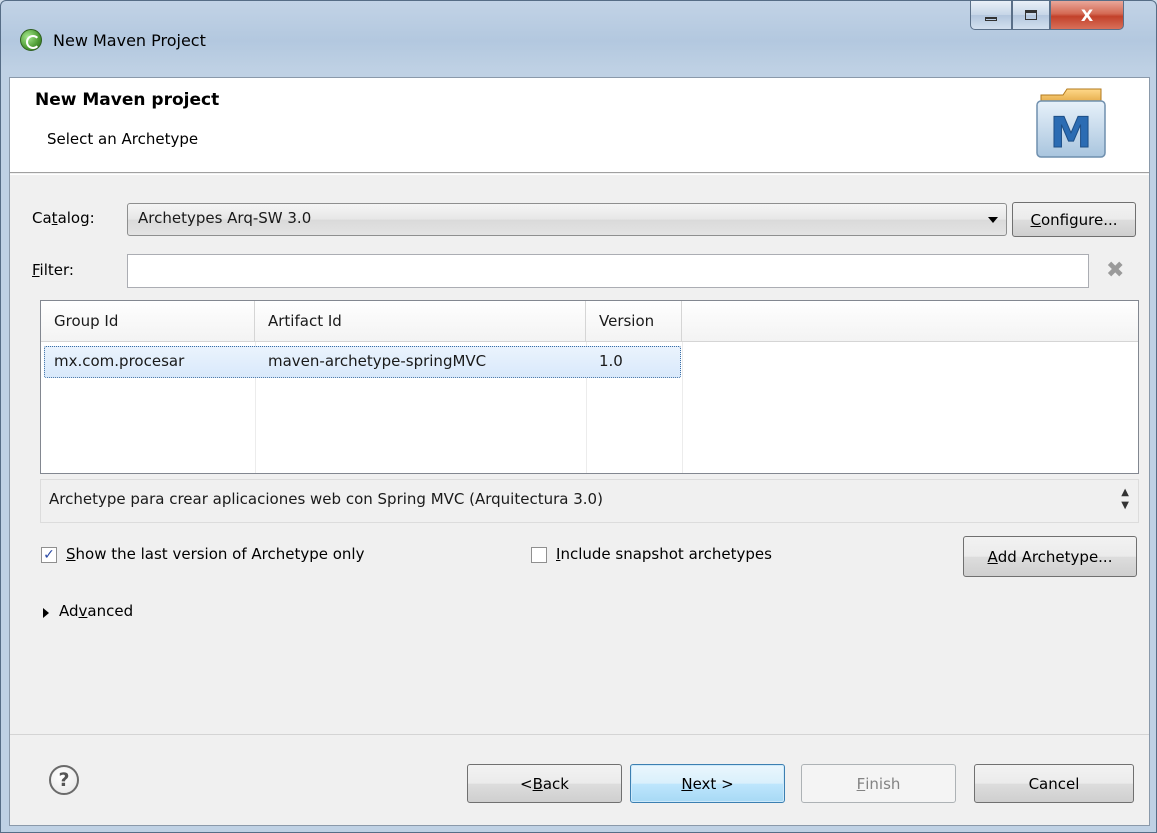 The height and width of the screenshot is (833, 1157). I want to click on help-icon: ?, so click(64, 780).